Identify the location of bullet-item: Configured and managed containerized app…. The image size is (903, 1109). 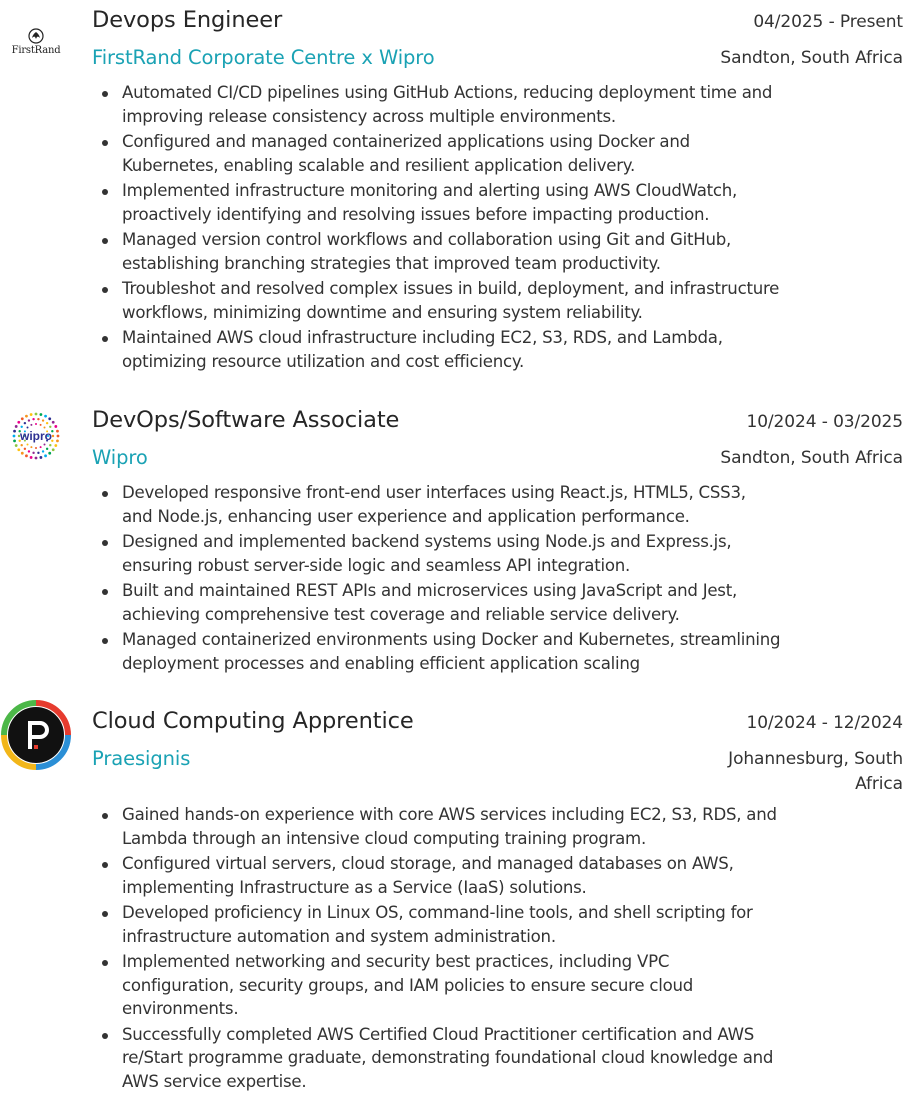
(497, 153).